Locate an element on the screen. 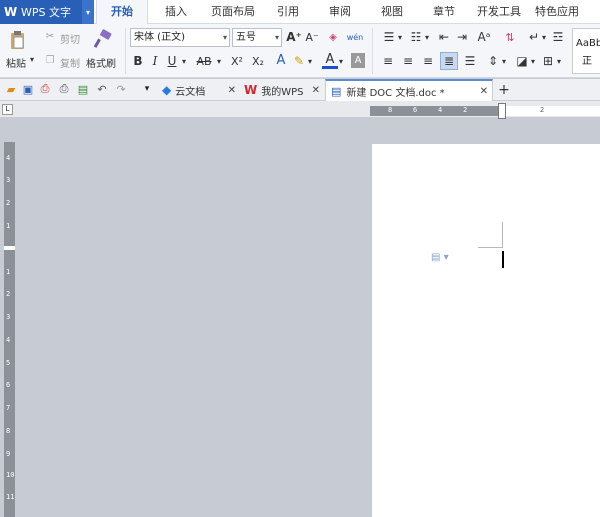 The height and width of the screenshot is (517, 600). font-name-select: 宋体 (正文) ▾ is located at coordinates (180, 37).